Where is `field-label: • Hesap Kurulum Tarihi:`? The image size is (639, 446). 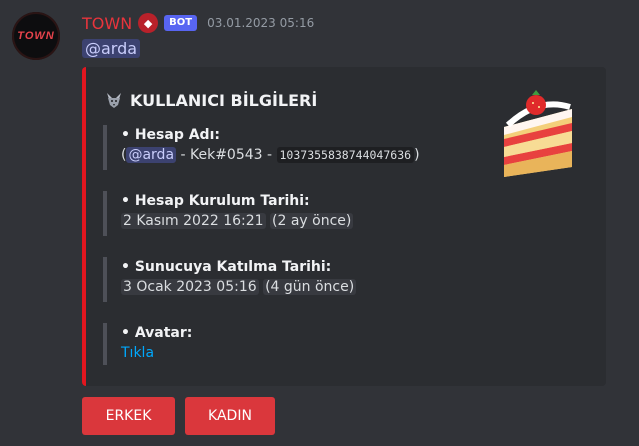
field-label: • Hesap Kurulum Tarihi: is located at coordinates (215, 201).